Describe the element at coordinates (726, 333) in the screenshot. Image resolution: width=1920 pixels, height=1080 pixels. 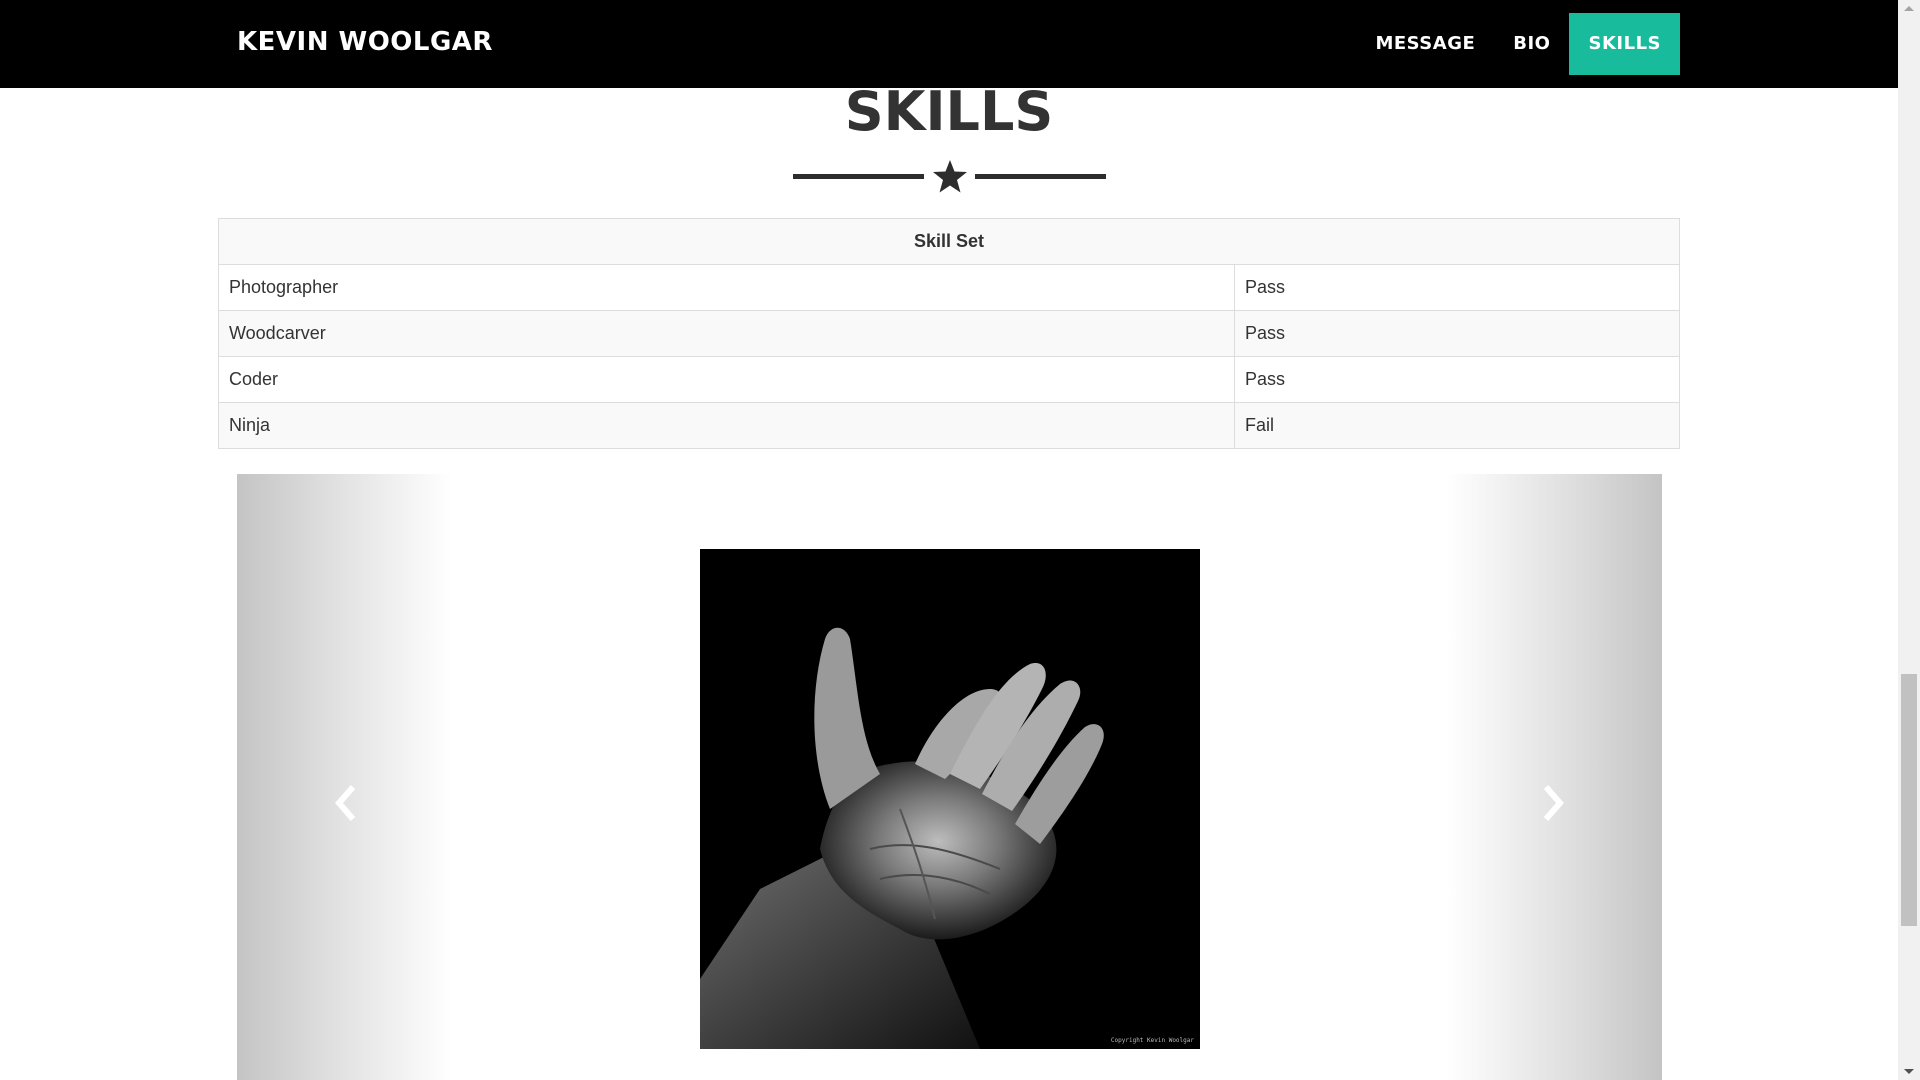
I see `skill-name: Woodcarver` at that location.